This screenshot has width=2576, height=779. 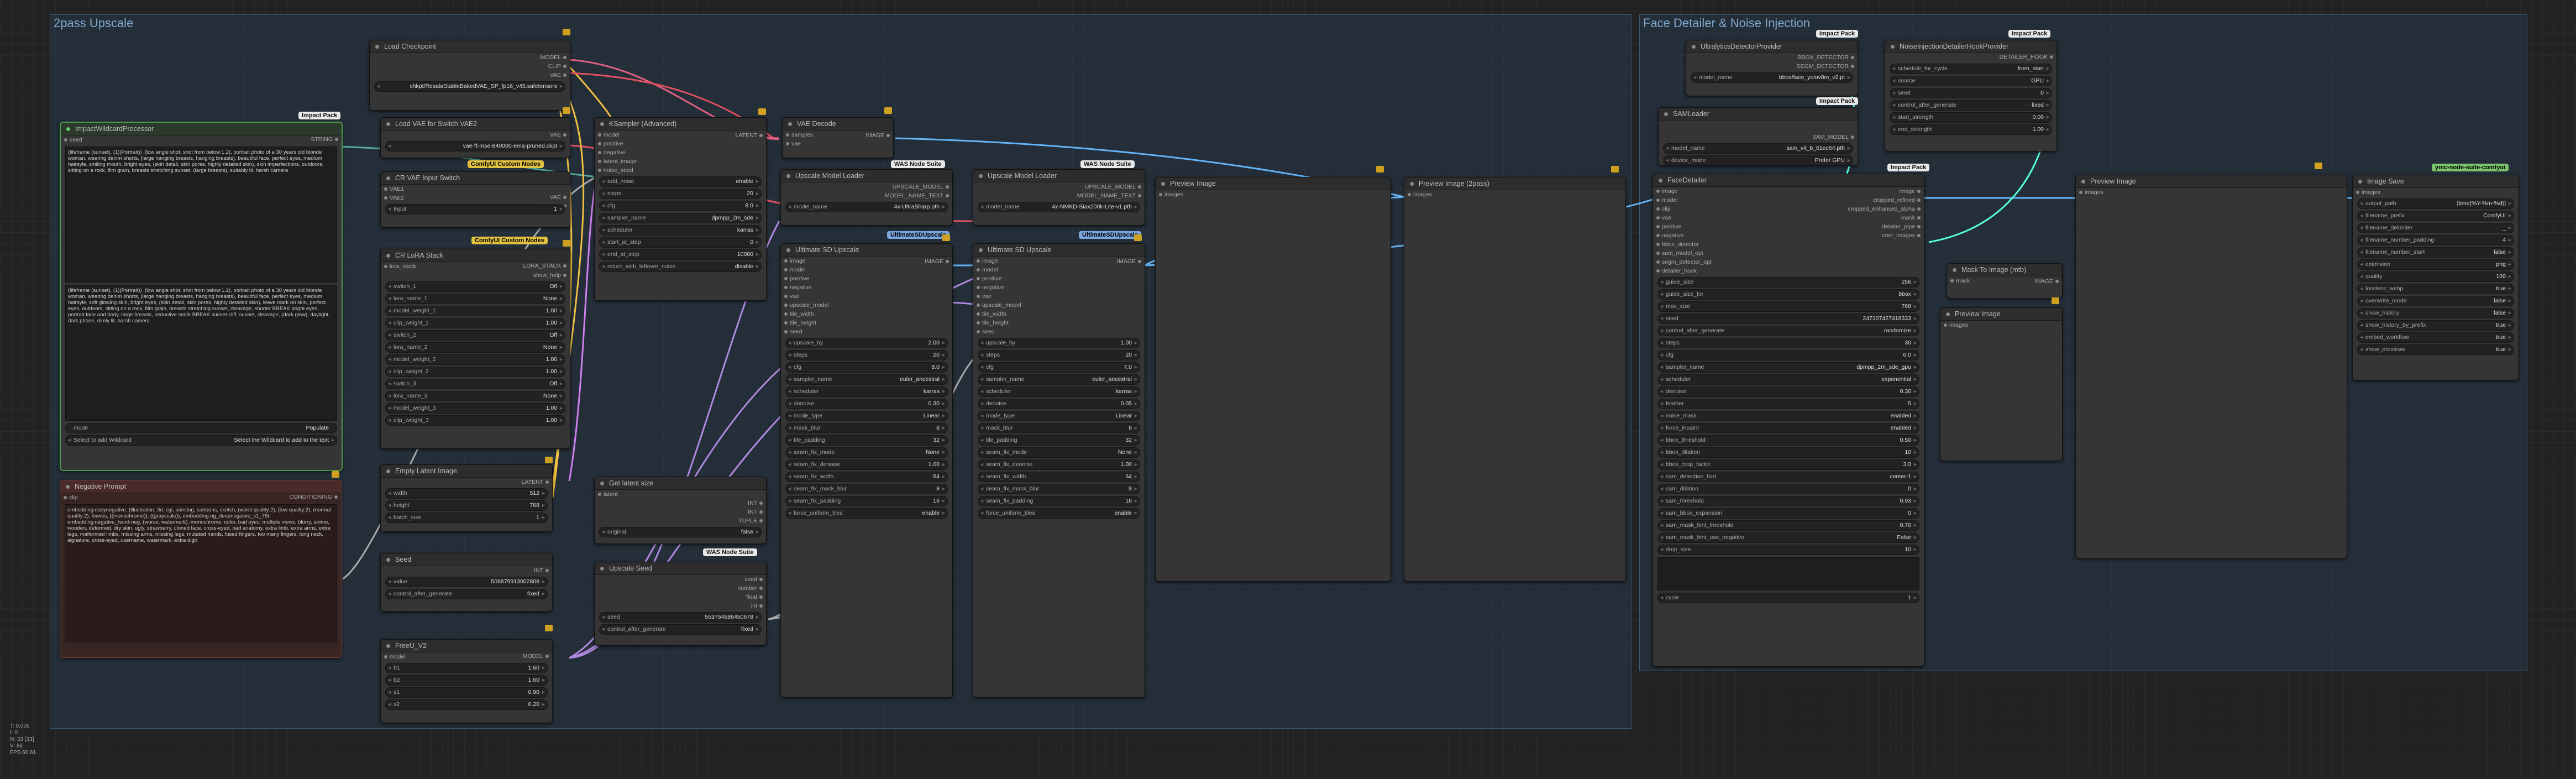 I want to click on widget-row: seam_fix_width 64, so click(x=866, y=477).